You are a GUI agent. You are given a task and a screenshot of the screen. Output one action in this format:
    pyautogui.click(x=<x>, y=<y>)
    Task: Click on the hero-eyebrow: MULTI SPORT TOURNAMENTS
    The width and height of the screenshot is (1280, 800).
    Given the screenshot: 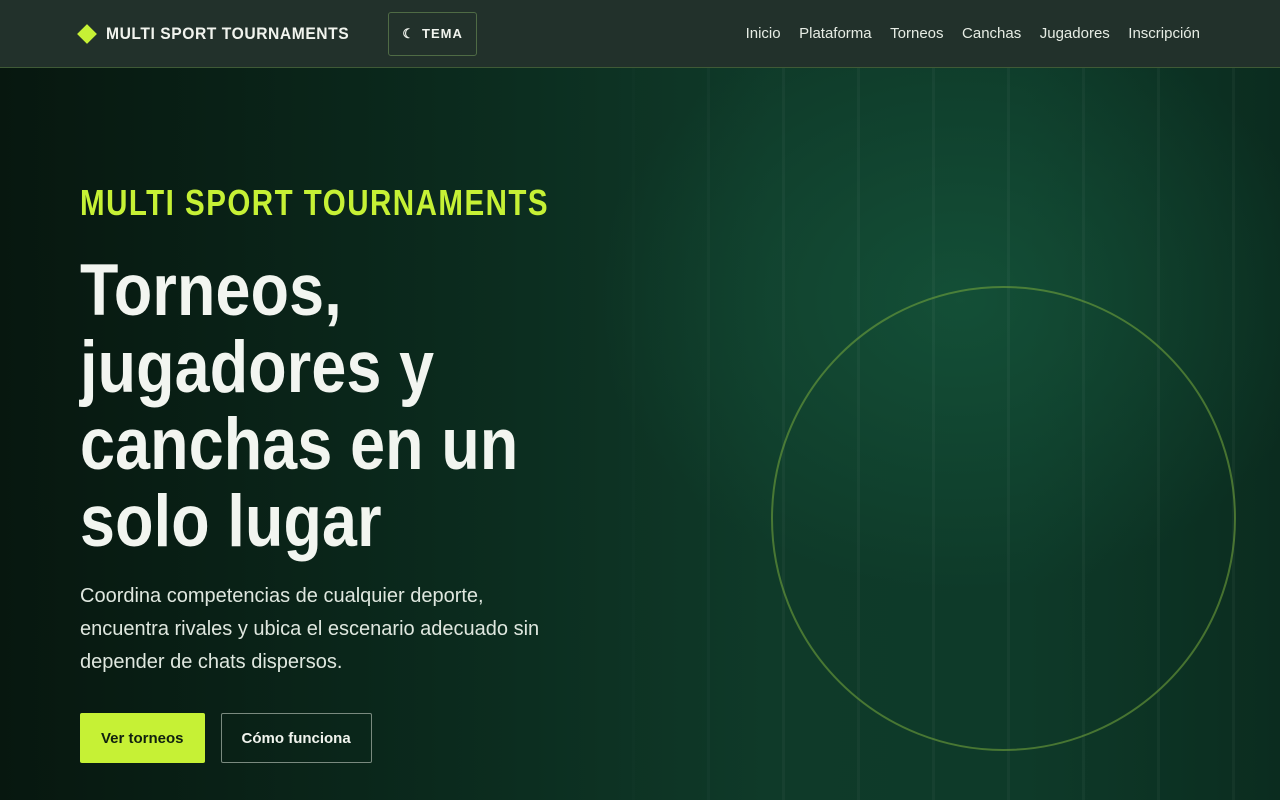 What is the action you would take?
    pyautogui.click(x=315, y=202)
    